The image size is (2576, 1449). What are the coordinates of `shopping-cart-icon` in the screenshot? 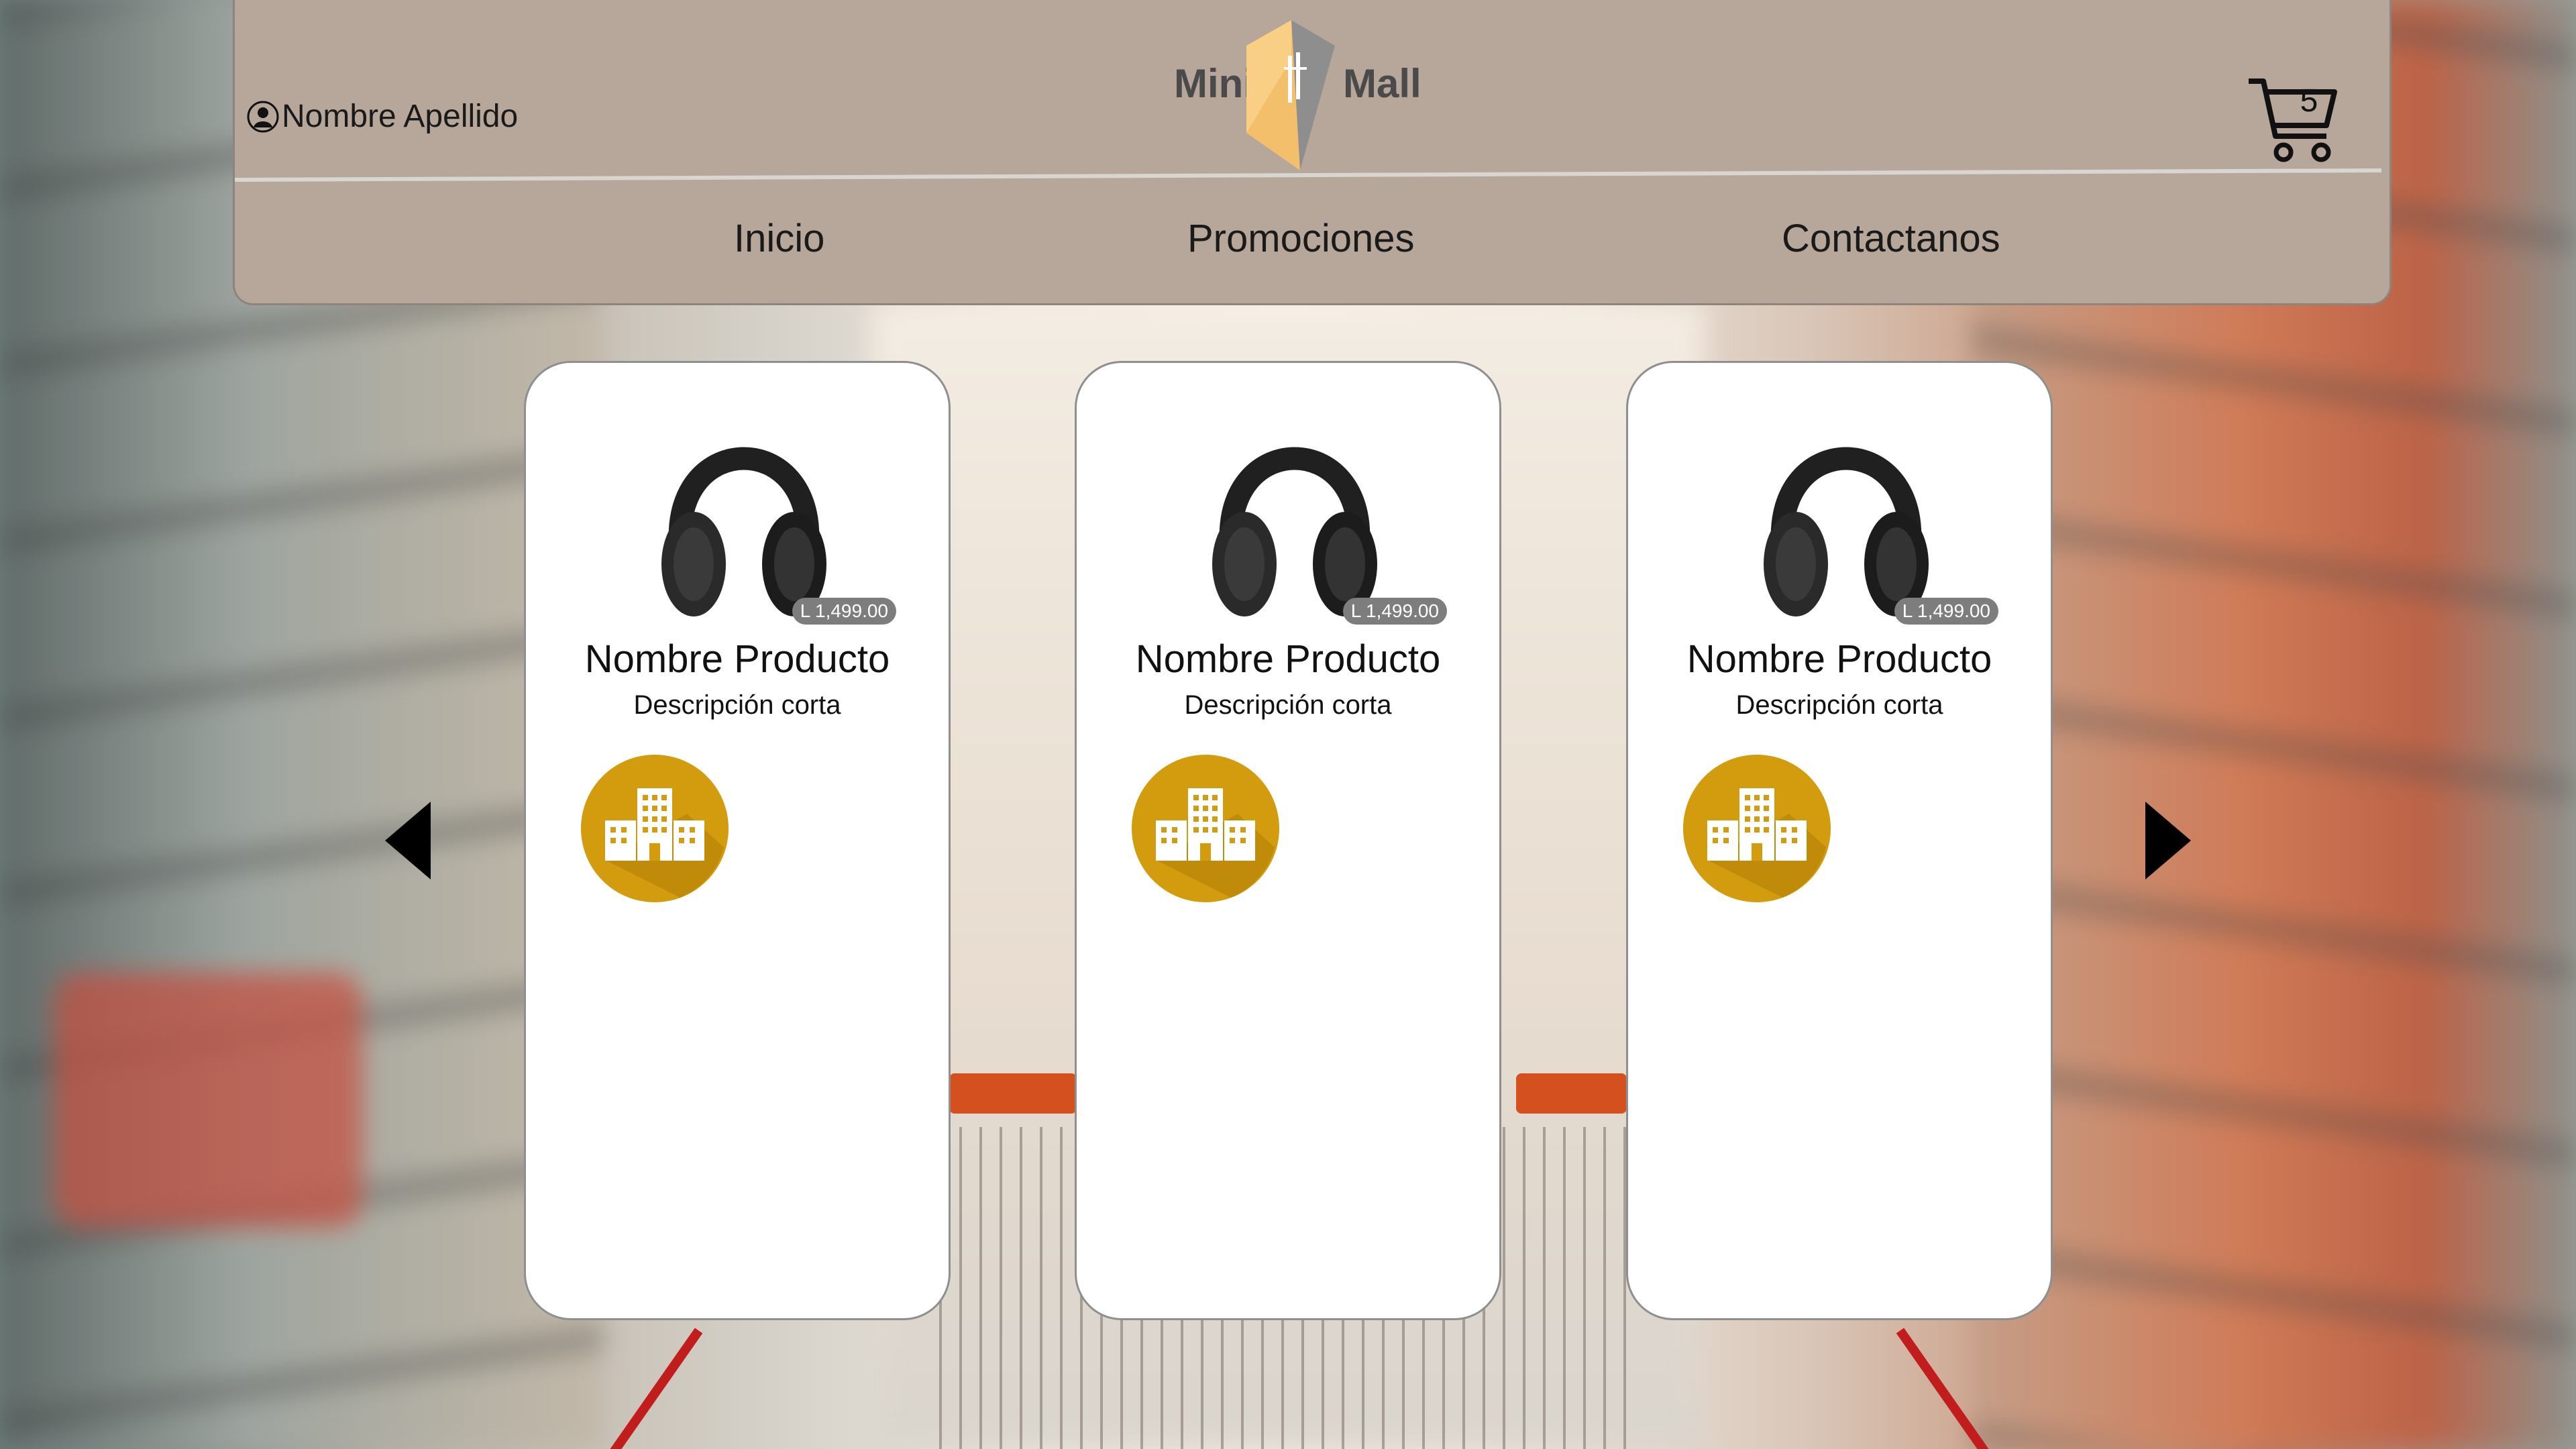 It's located at (2293, 120).